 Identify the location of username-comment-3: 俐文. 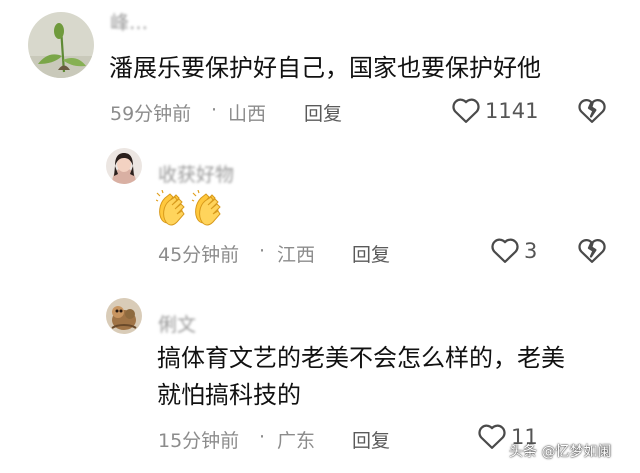
(177, 323).